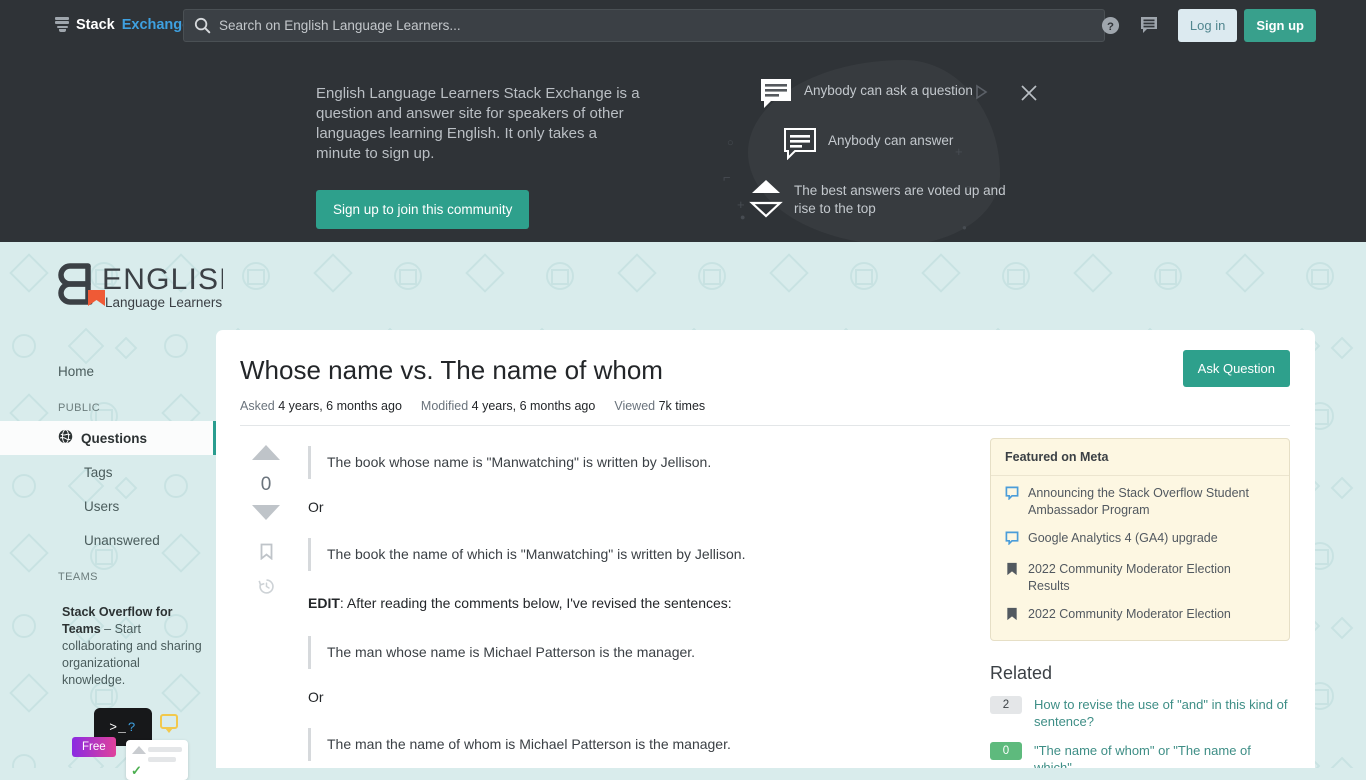  I want to click on svg-text: Language Learners, so click(163, 302).